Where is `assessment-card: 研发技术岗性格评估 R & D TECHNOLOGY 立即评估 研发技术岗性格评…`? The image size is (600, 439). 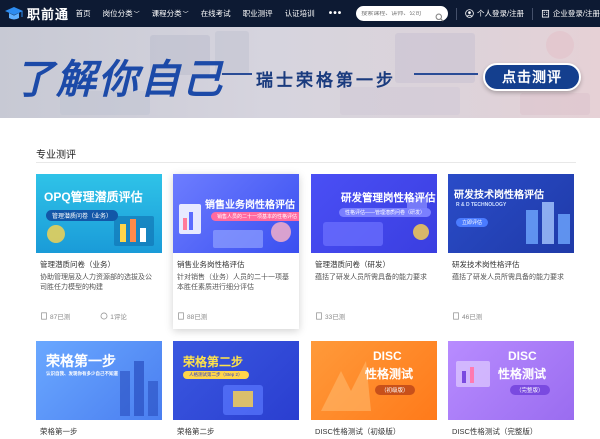
assessment-card: 研发技术岗性格评估 R & D TECHNOLOGY 立即评估 研发技术岗性格评… is located at coordinates (511, 247).